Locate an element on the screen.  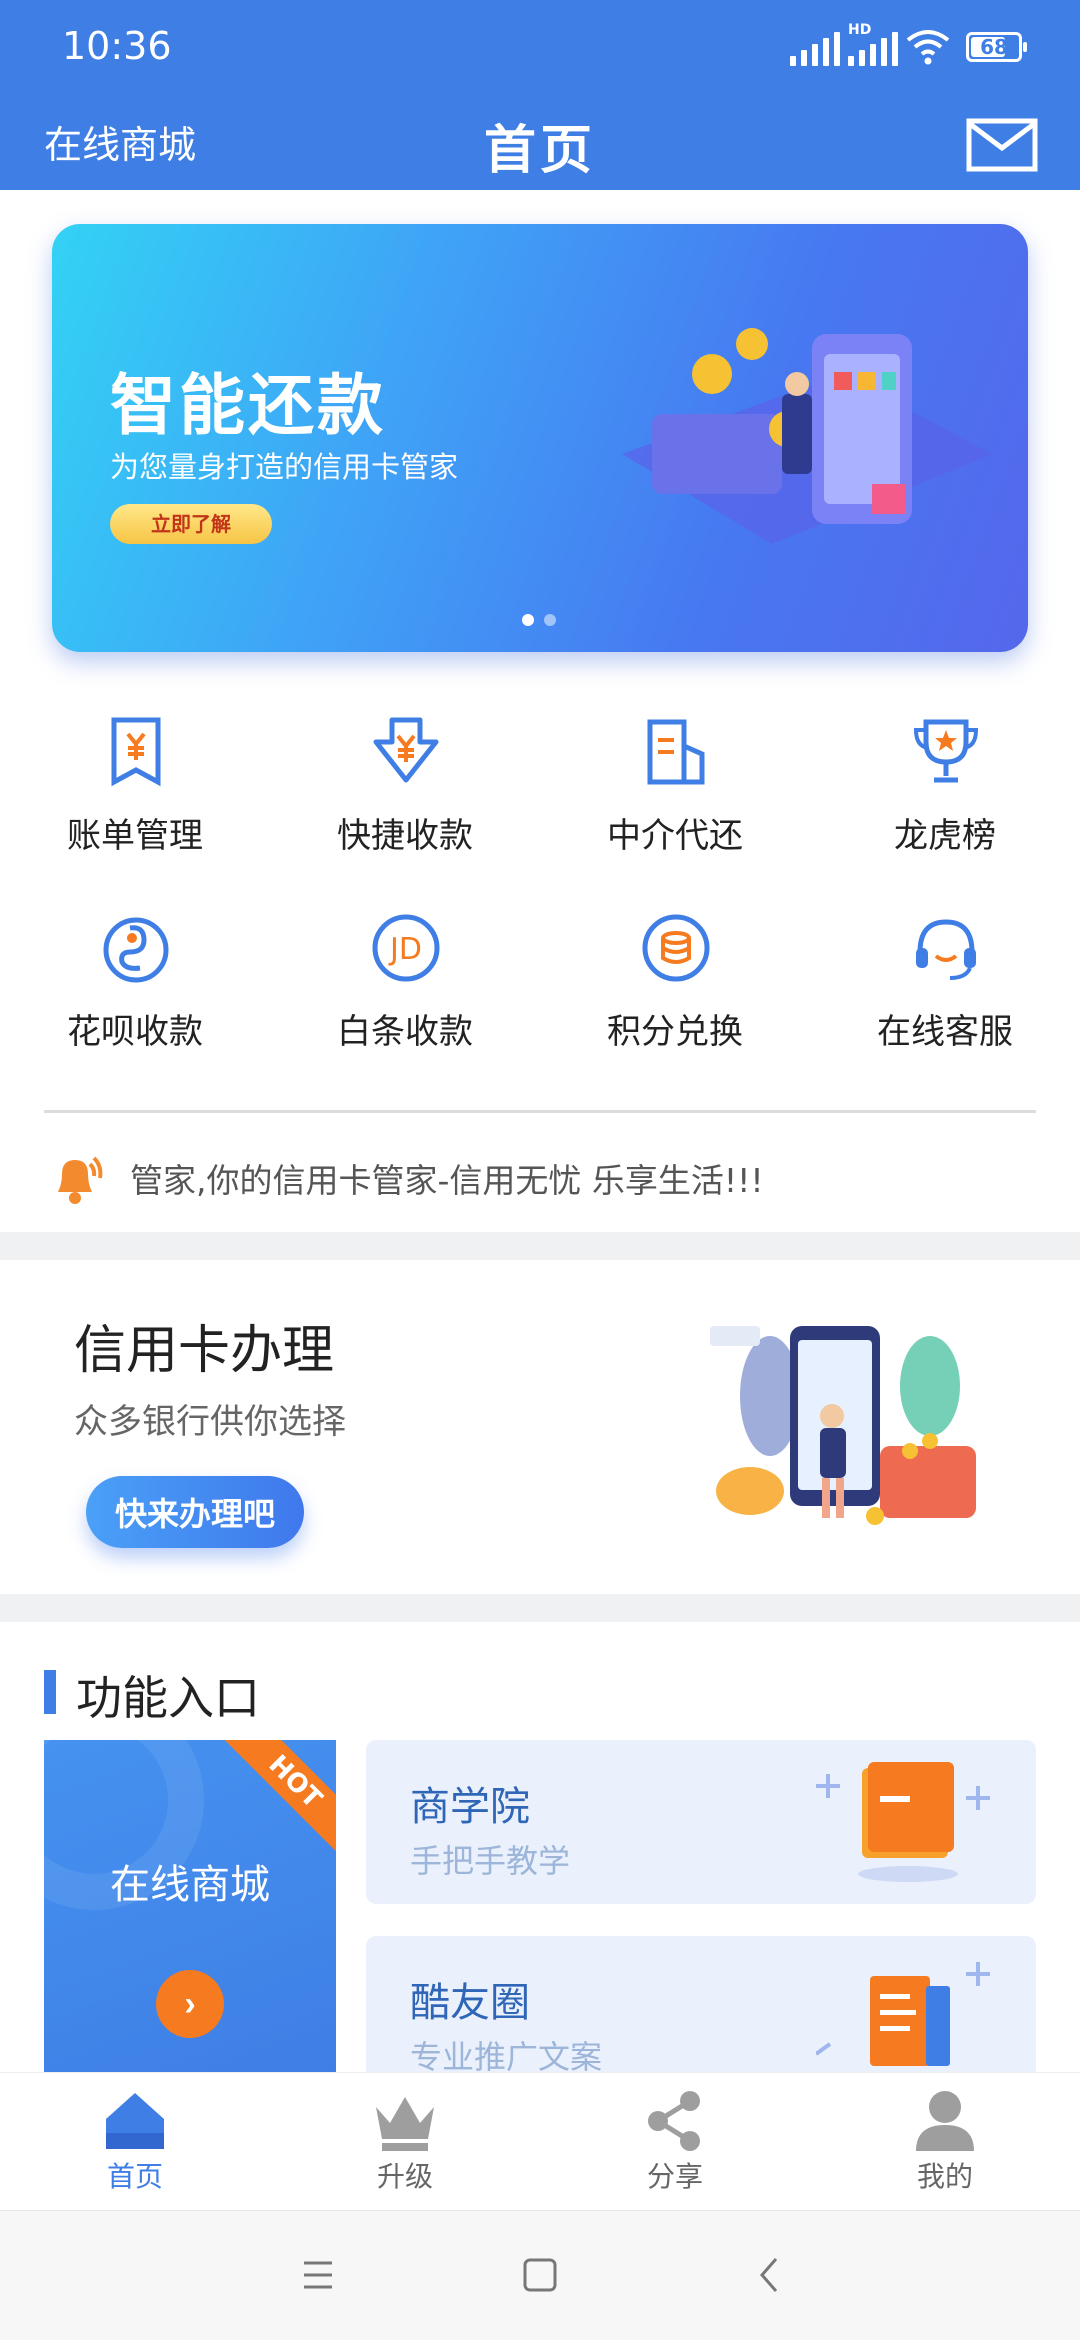
signal-icon is located at coordinates (815, 48).